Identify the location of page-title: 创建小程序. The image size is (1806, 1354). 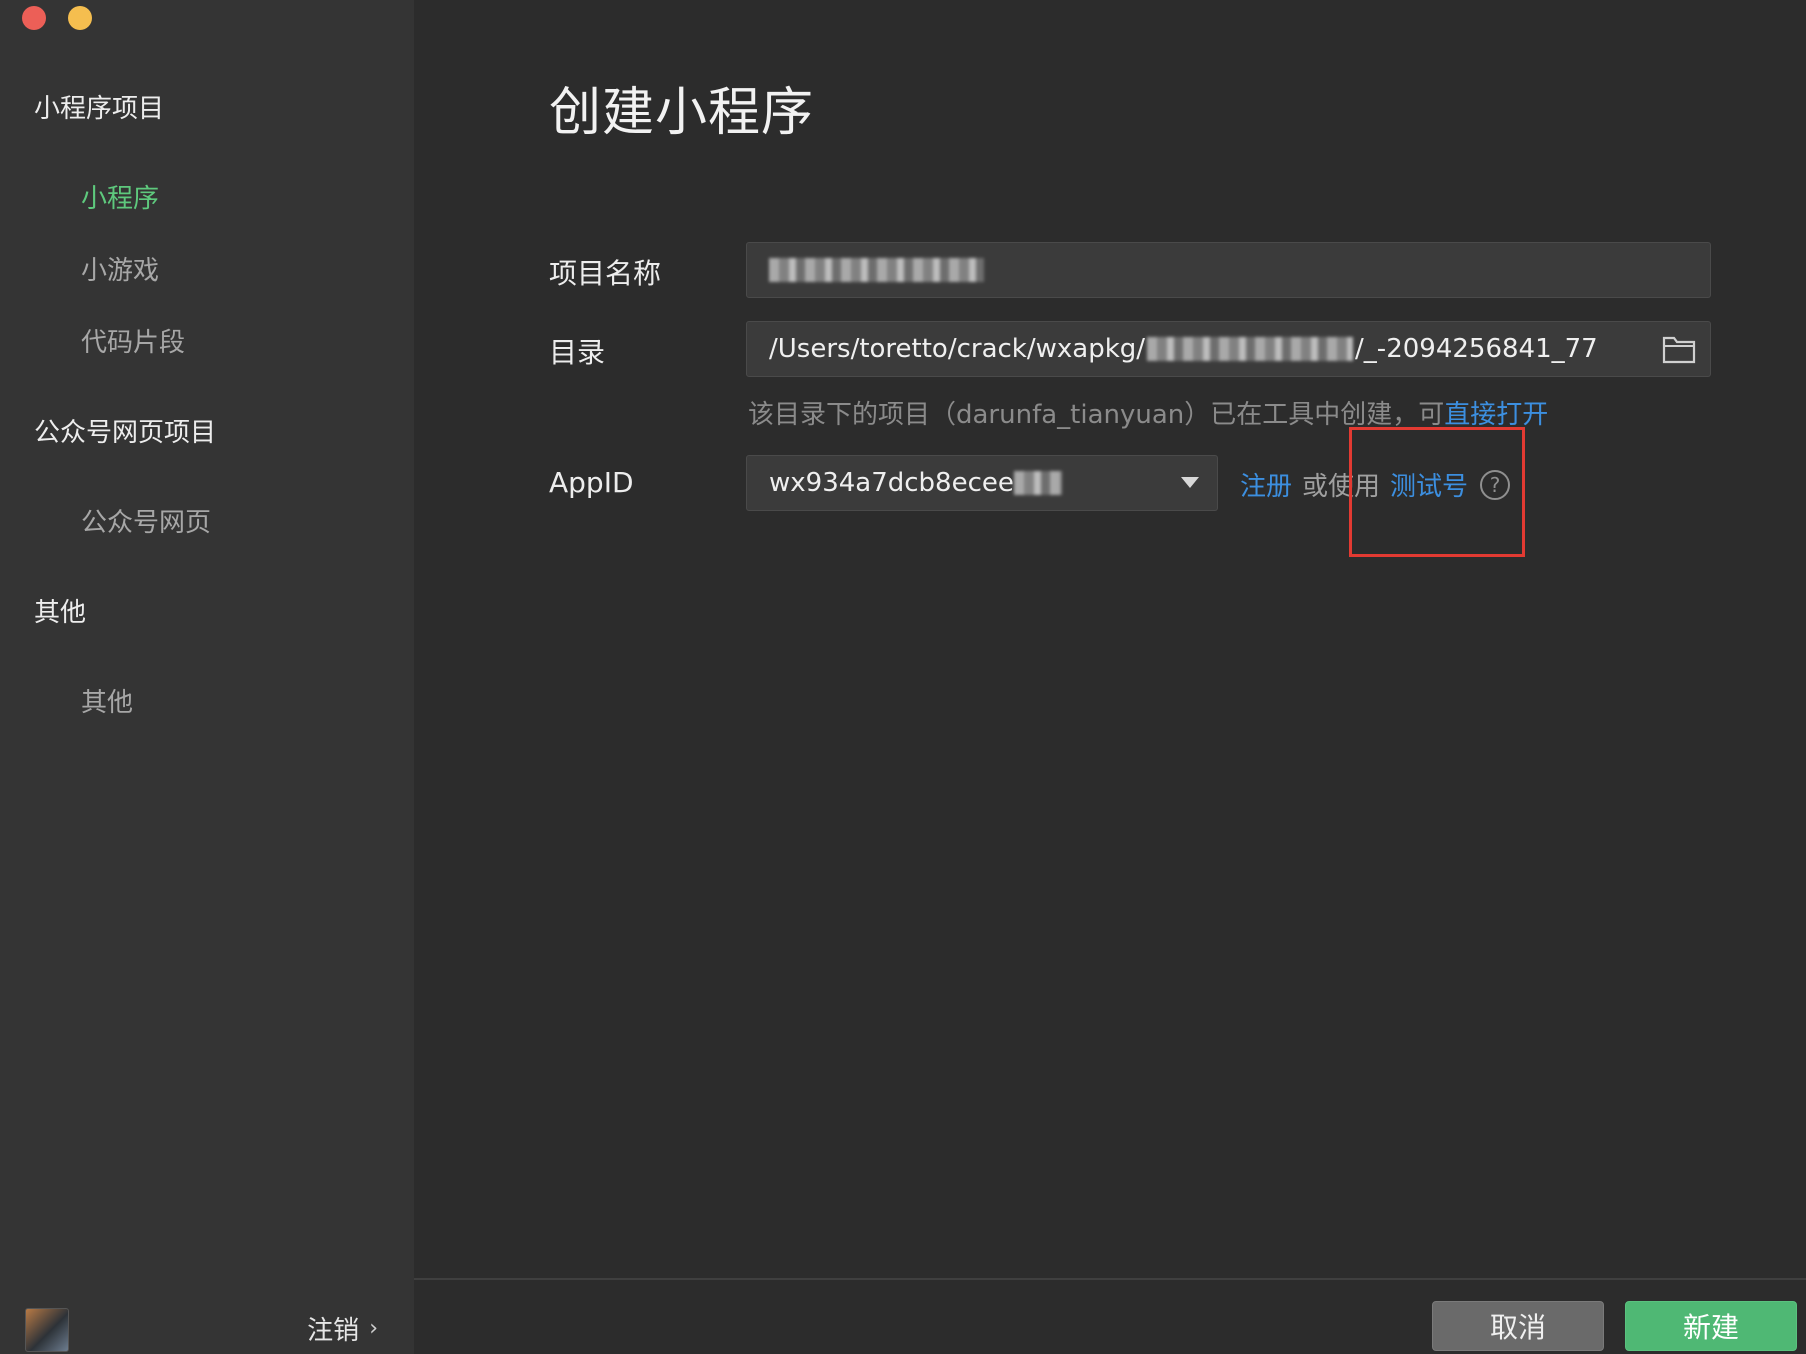
(682, 113).